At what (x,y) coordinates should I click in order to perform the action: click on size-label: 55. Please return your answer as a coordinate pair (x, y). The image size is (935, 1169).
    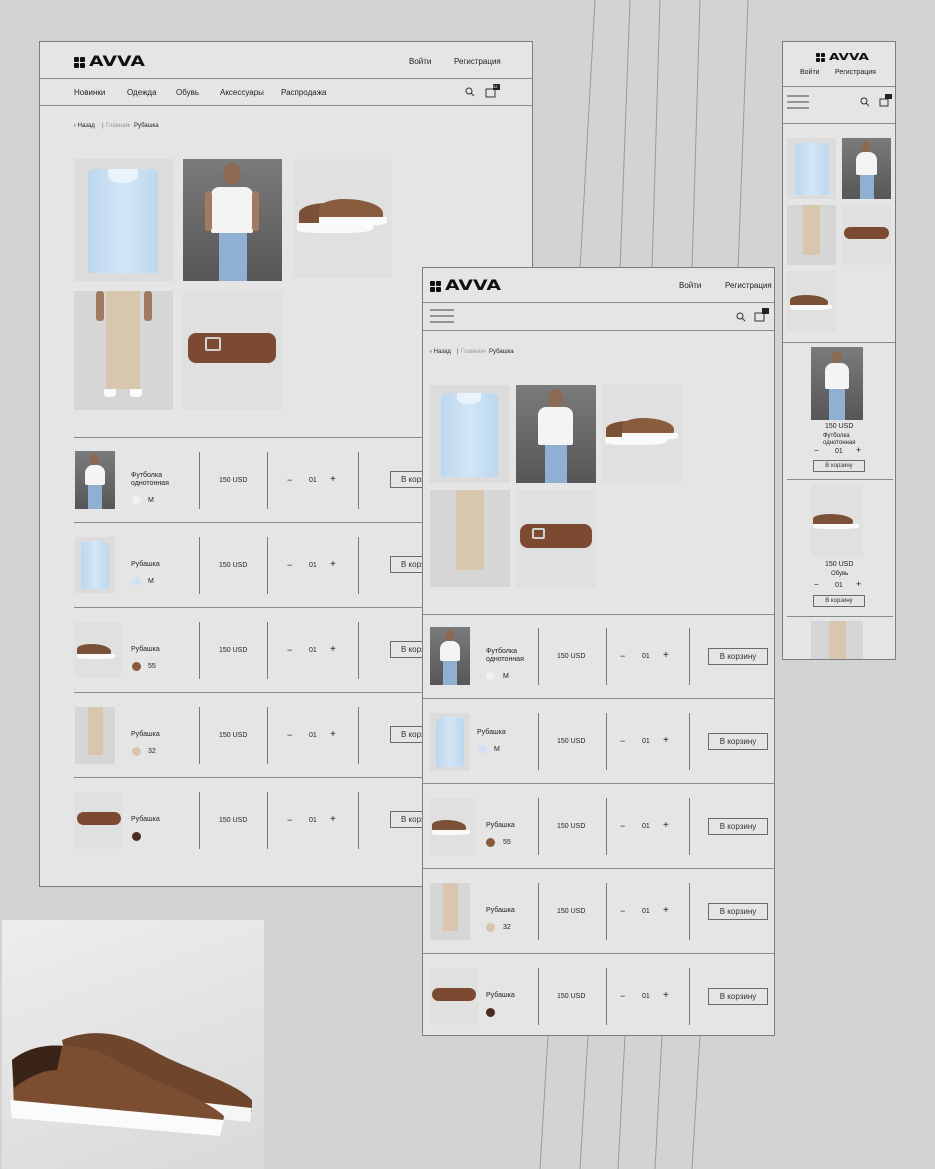
    Looking at the image, I should click on (507, 842).